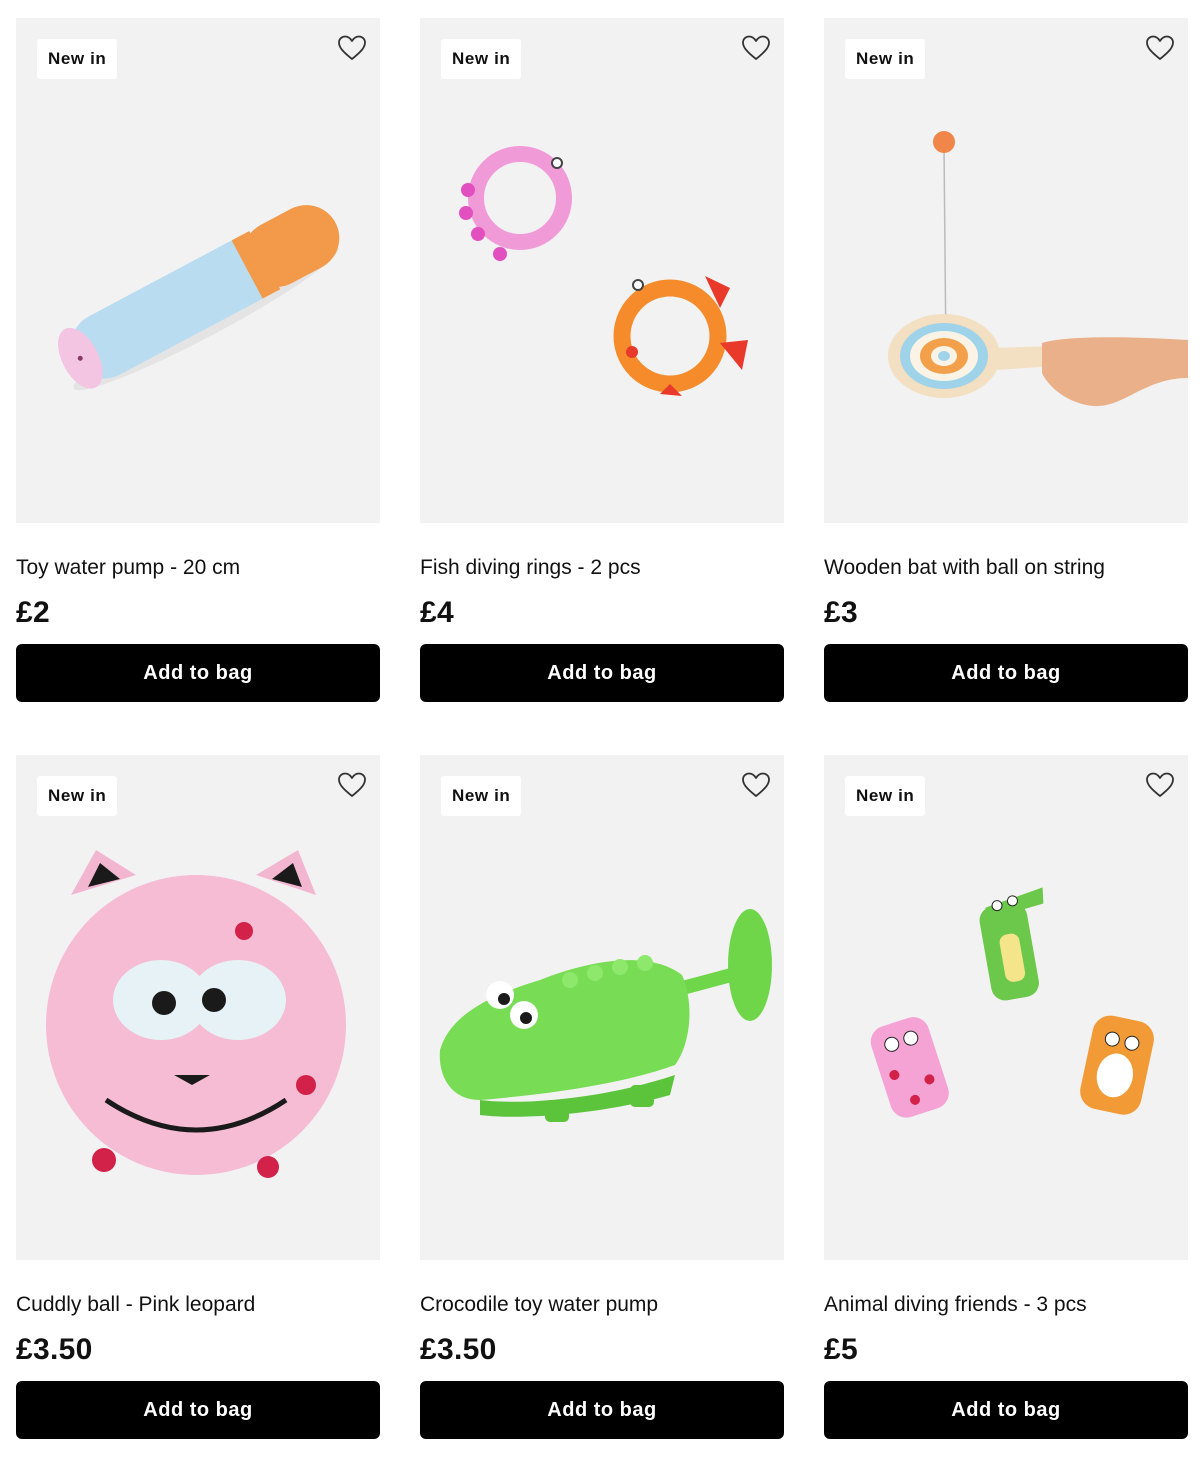  What do you see at coordinates (841, 1349) in the screenshot?
I see `product-price: £5` at bounding box center [841, 1349].